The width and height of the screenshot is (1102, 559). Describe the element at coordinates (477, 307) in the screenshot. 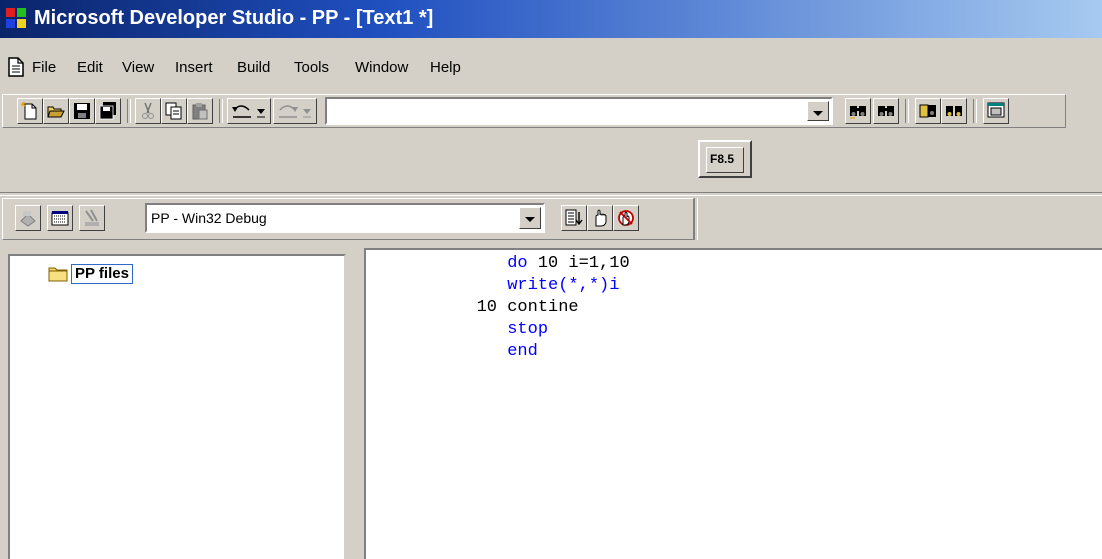

I see `statement-label: 10` at that location.